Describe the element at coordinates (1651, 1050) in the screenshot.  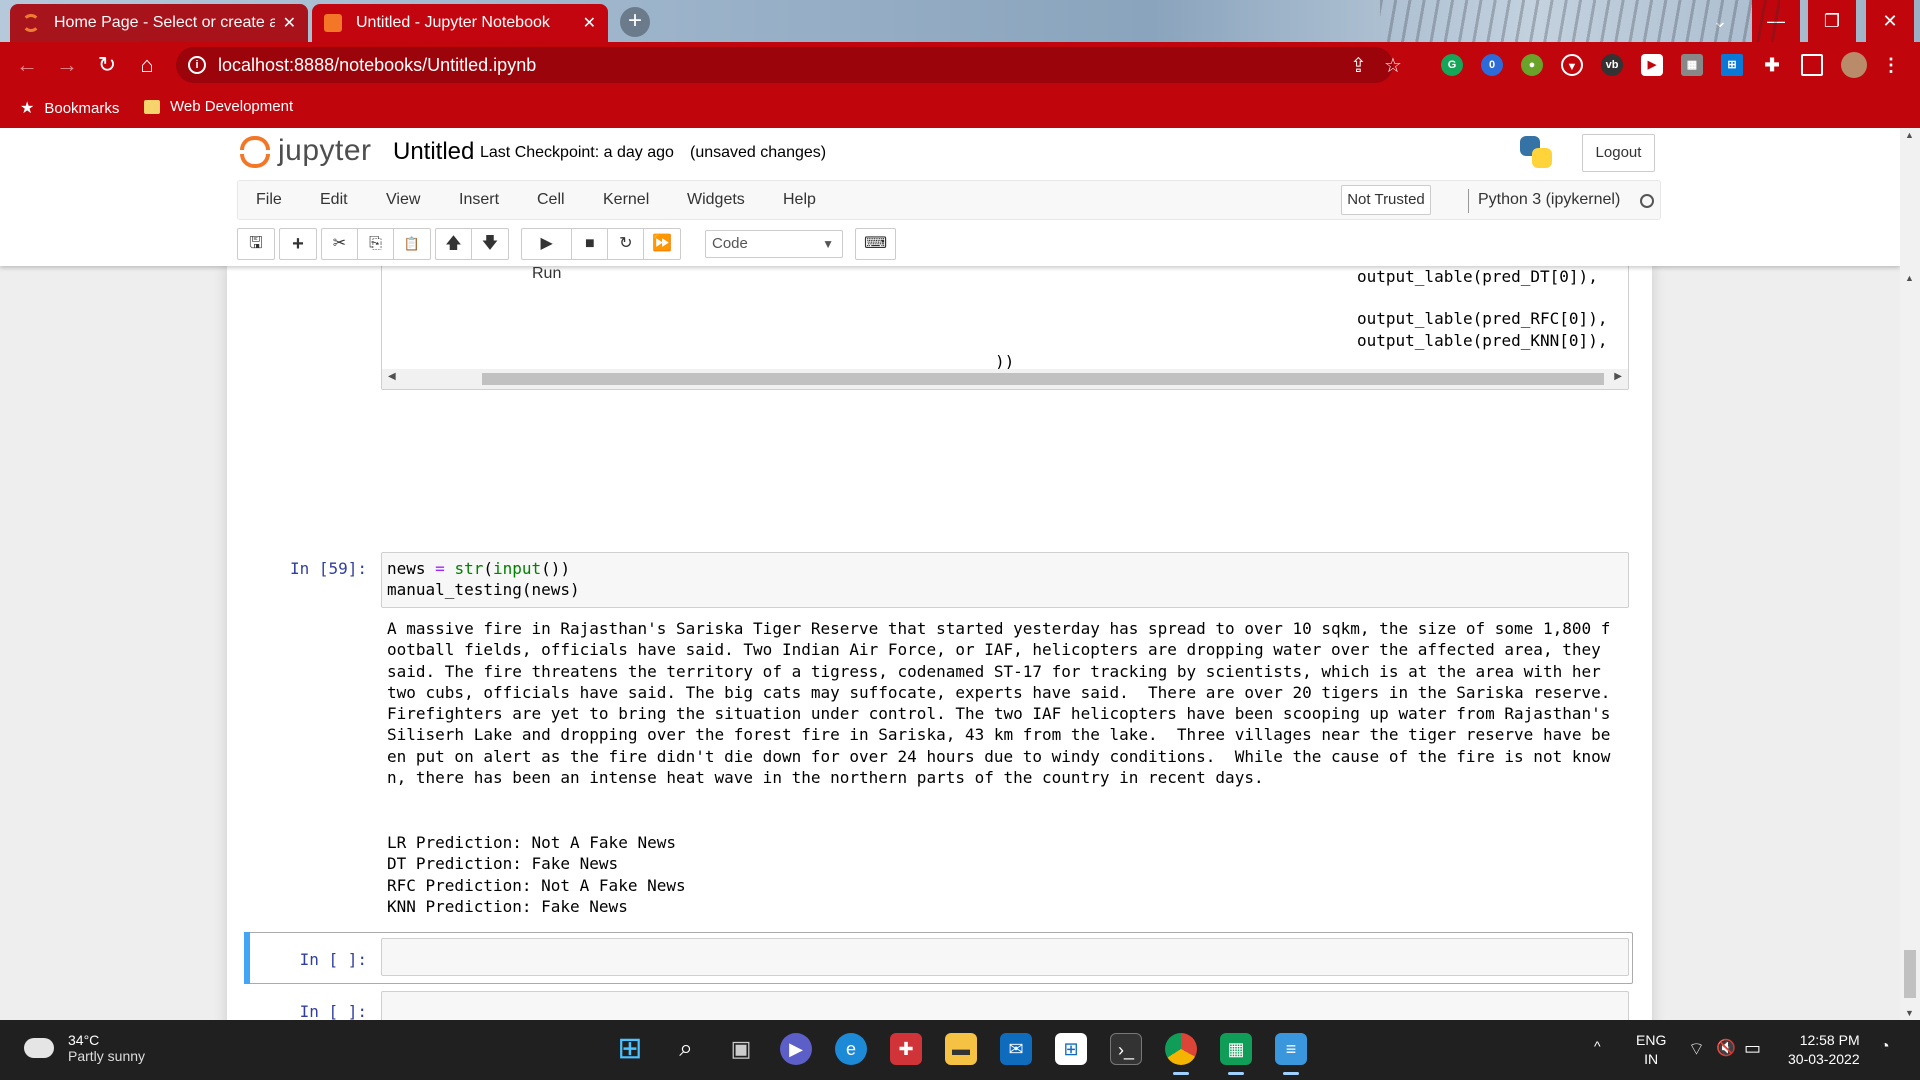
I see `language-indicator: ENG IN` at that location.